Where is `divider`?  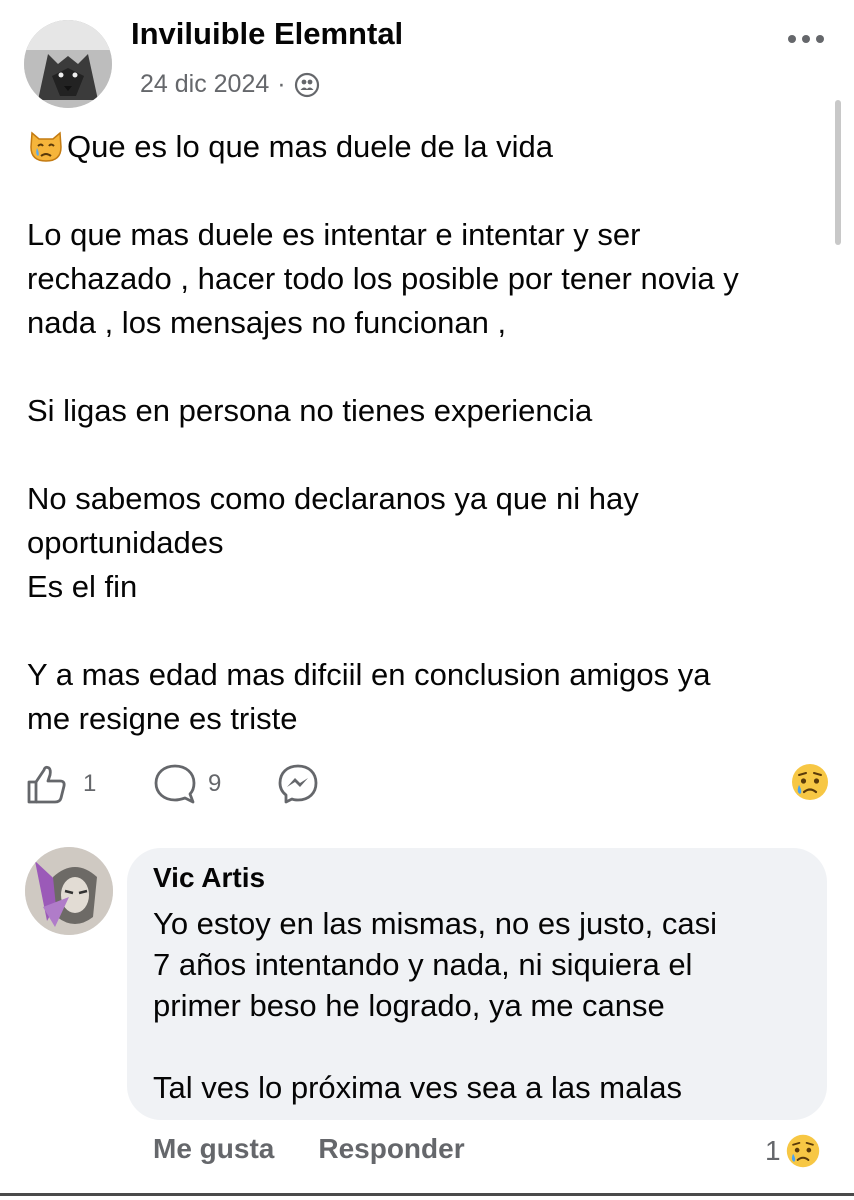
divider is located at coordinates (427, 1194).